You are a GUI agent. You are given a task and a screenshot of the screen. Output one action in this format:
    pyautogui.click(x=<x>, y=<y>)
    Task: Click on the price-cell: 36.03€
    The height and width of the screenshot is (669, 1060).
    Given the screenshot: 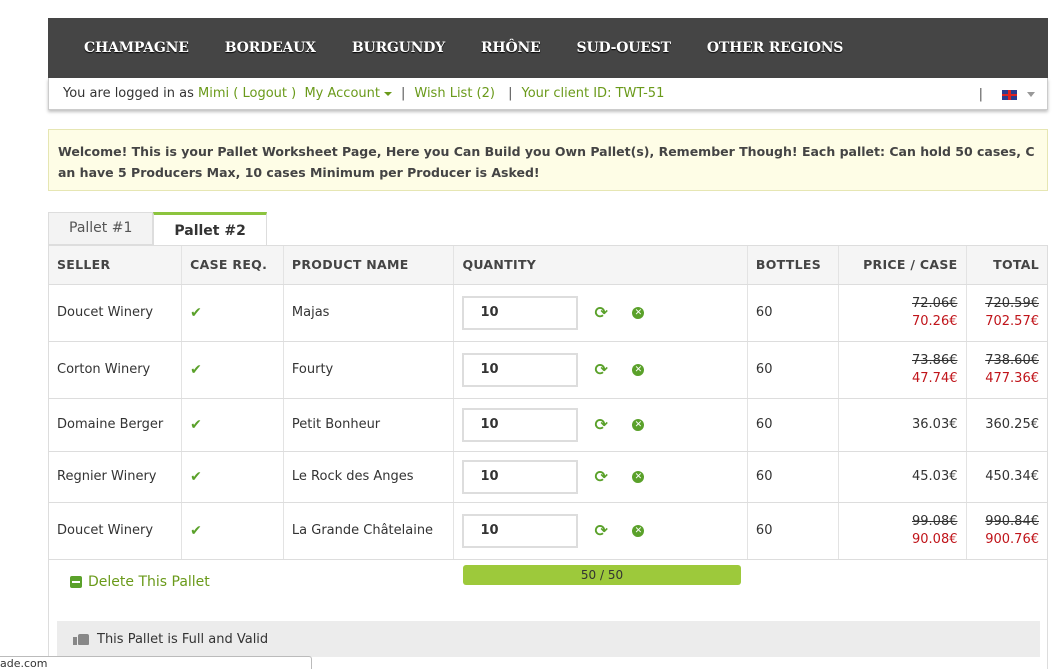 What is the action you would take?
    pyautogui.click(x=902, y=425)
    